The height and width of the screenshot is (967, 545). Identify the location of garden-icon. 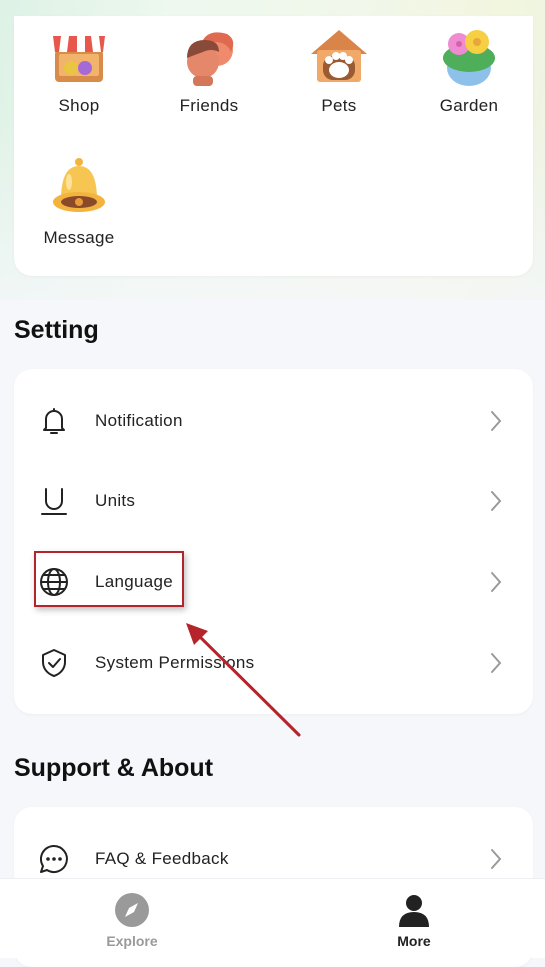
(469, 58).